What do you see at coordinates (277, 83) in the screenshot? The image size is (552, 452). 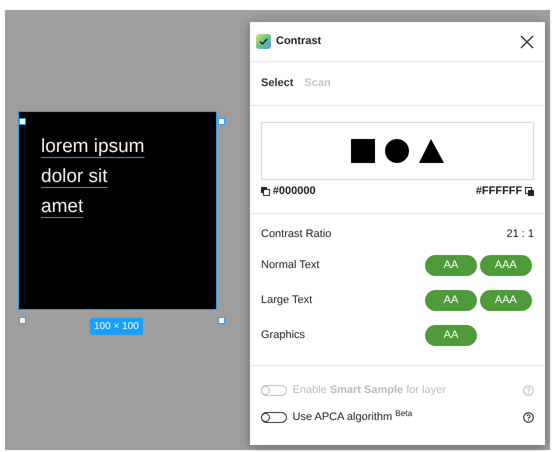 I see `tab: Select` at bounding box center [277, 83].